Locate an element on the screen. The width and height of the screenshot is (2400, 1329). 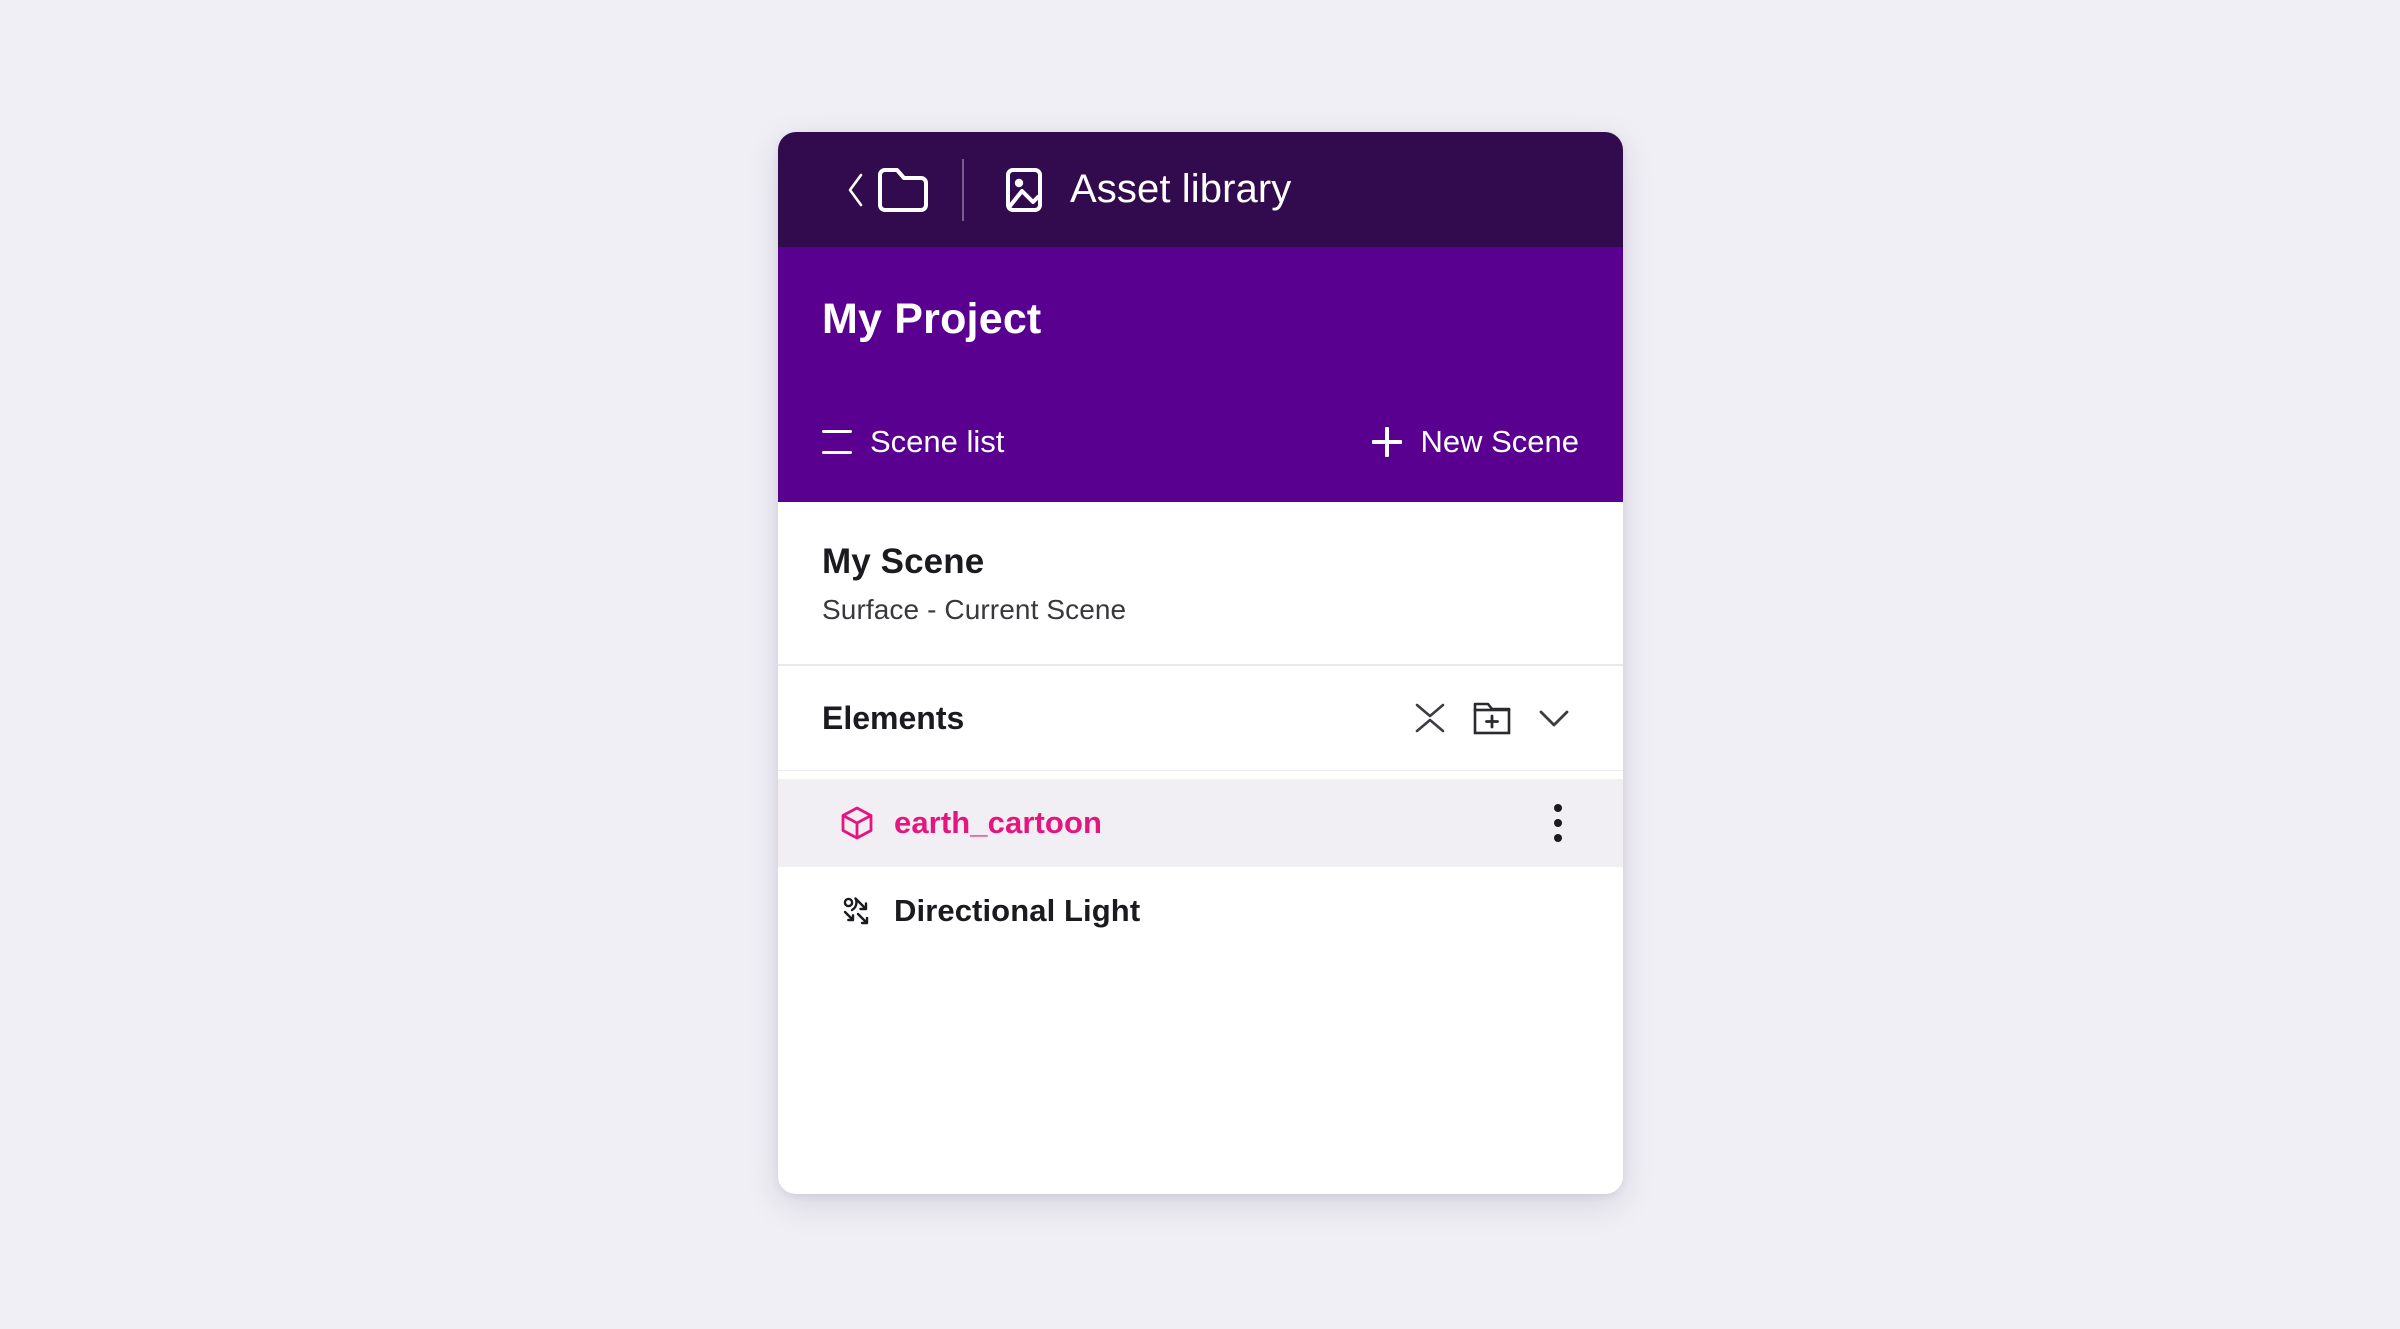
collapse-all-button is located at coordinates (1430, 718).